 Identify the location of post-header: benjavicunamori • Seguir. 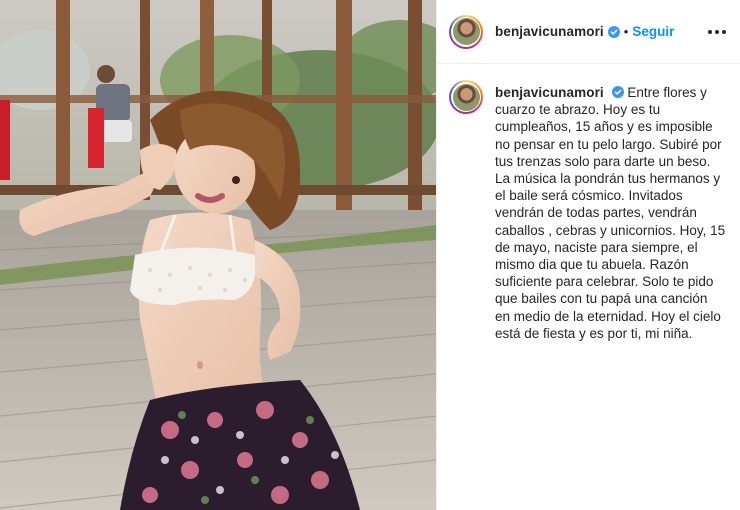
(588, 32).